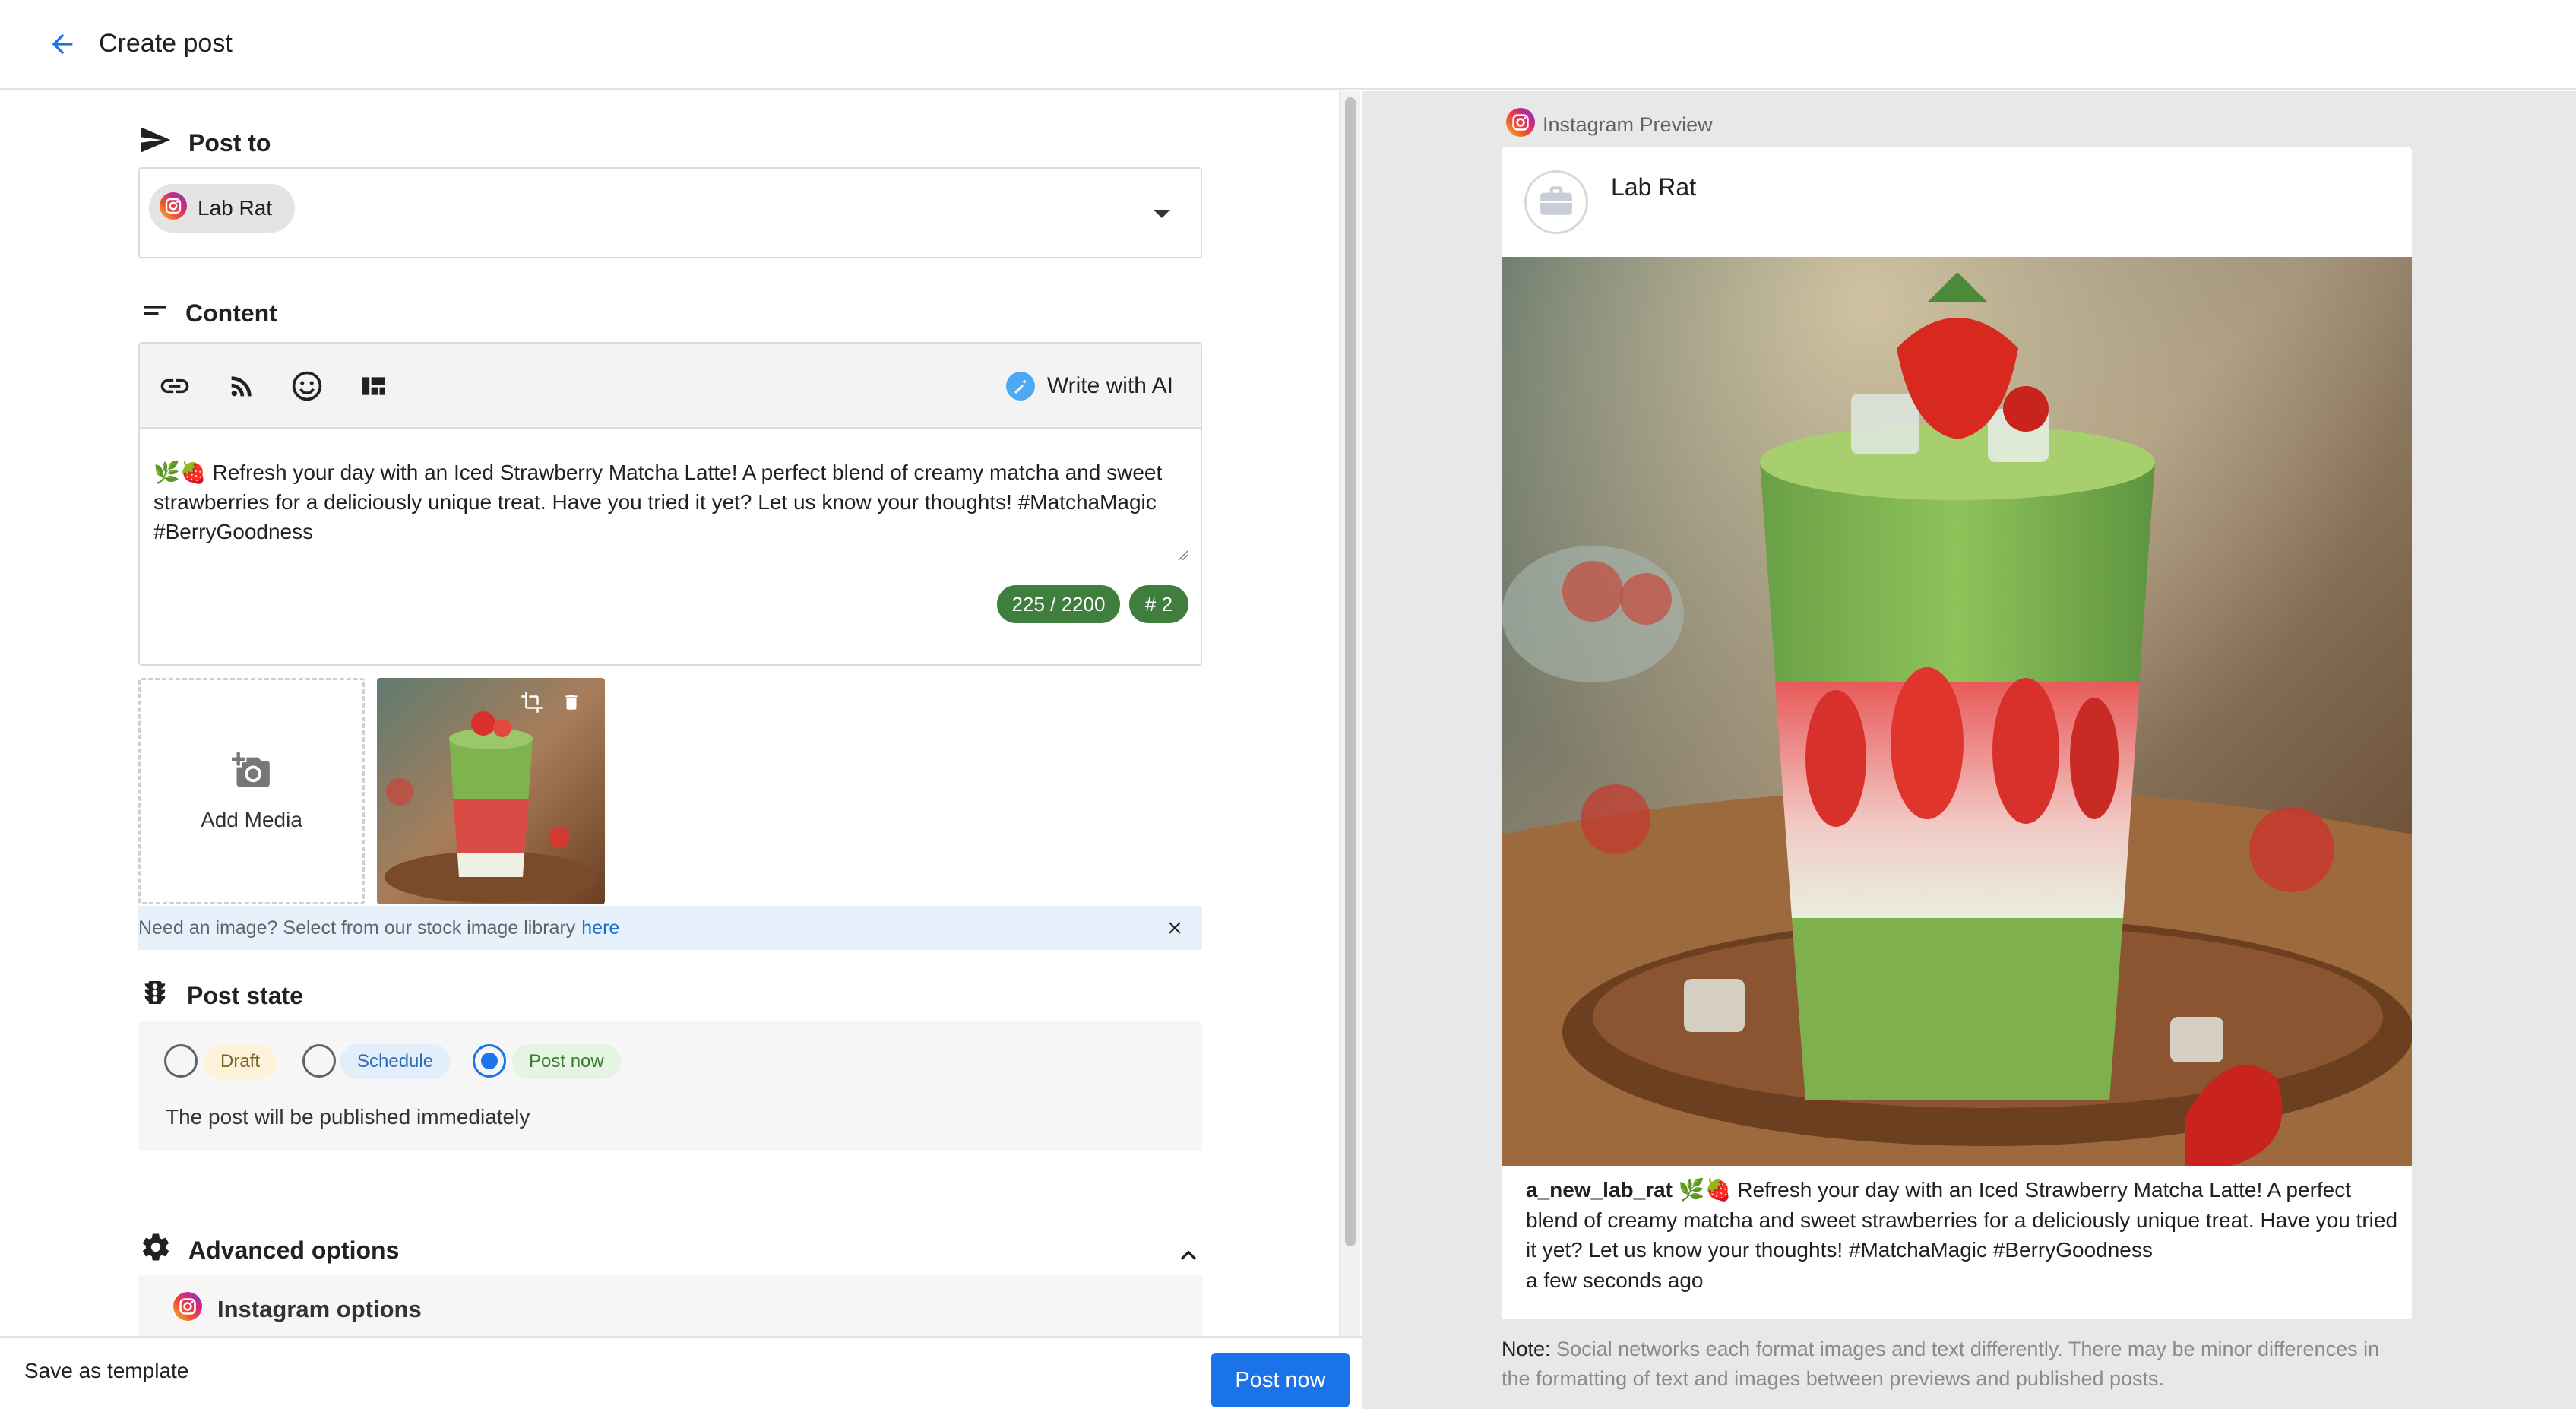 The image size is (2576, 1409). What do you see at coordinates (532, 702) in the screenshot?
I see `crop-icon` at bounding box center [532, 702].